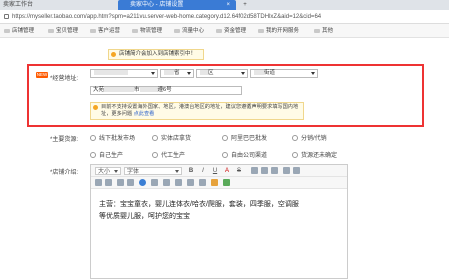 This screenshot has height=279, width=449. What do you see at coordinates (130, 182) in the screenshot?
I see `image-icon` at bounding box center [130, 182].